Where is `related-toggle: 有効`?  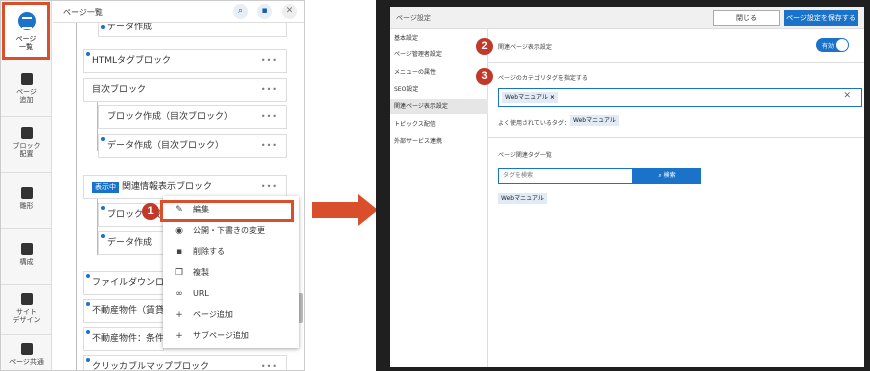 related-toggle: 有効 is located at coordinates (832, 45).